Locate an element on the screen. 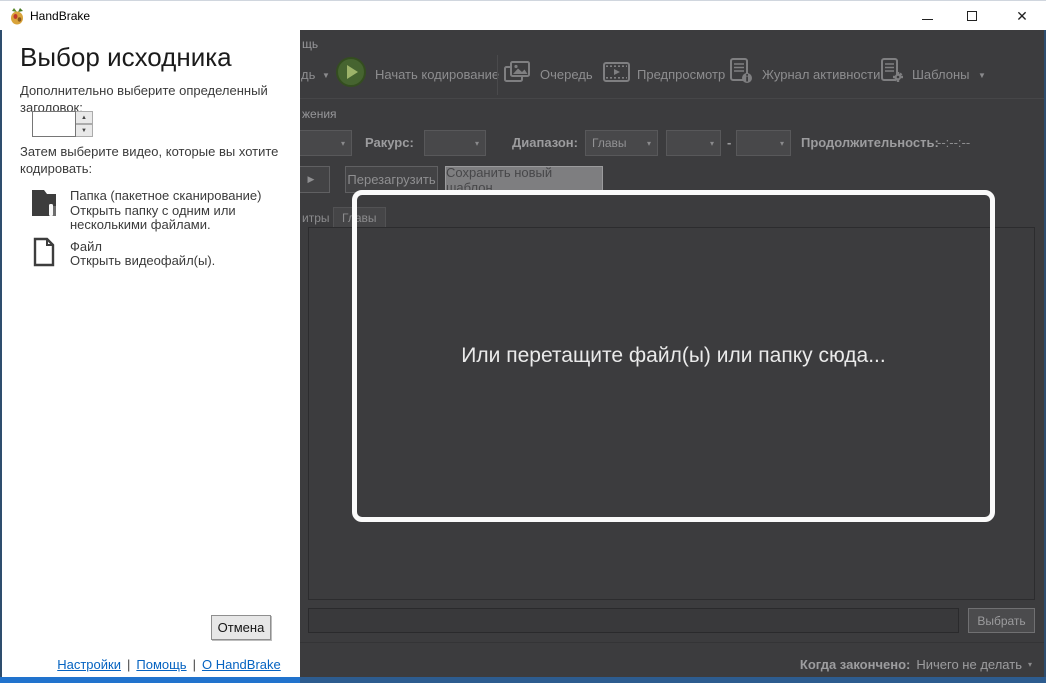 The image size is (1046, 683). window-bottom-accent-right is located at coordinates (673, 680).